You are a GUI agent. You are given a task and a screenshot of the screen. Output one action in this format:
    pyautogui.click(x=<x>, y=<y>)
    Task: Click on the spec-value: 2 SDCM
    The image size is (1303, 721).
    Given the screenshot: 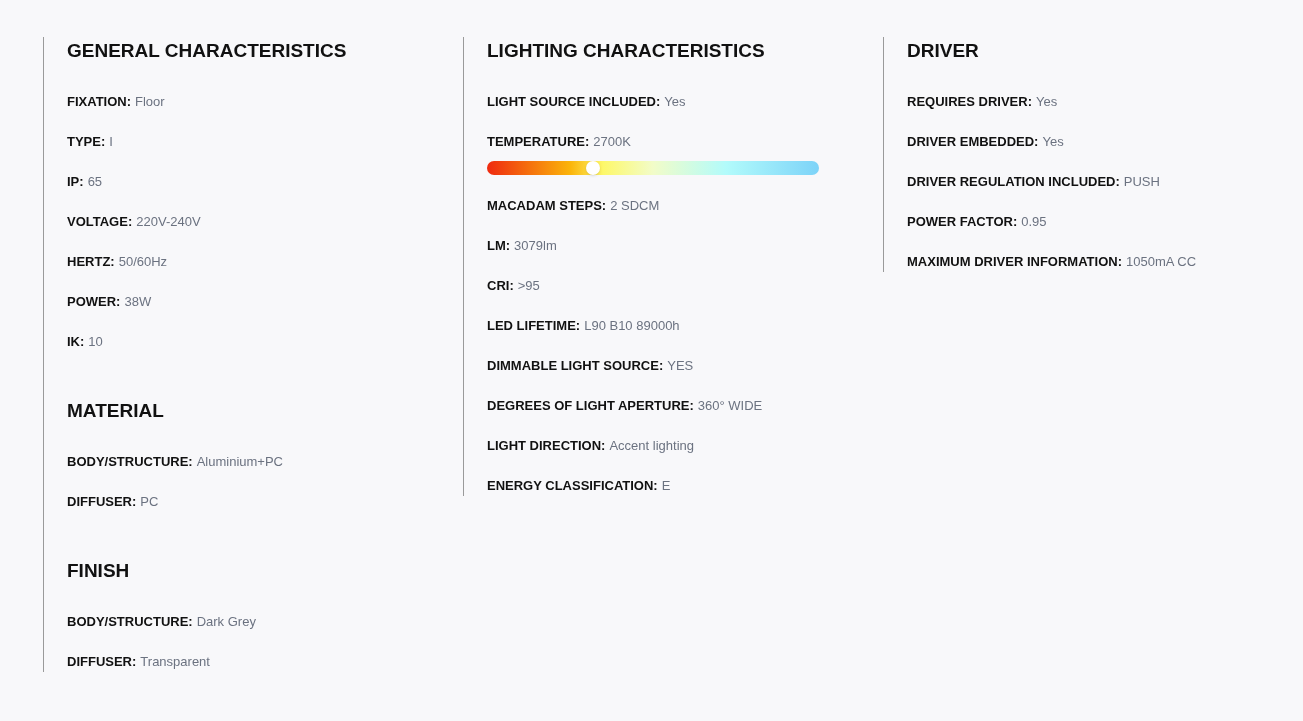 What is the action you would take?
    pyautogui.click(x=635, y=206)
    